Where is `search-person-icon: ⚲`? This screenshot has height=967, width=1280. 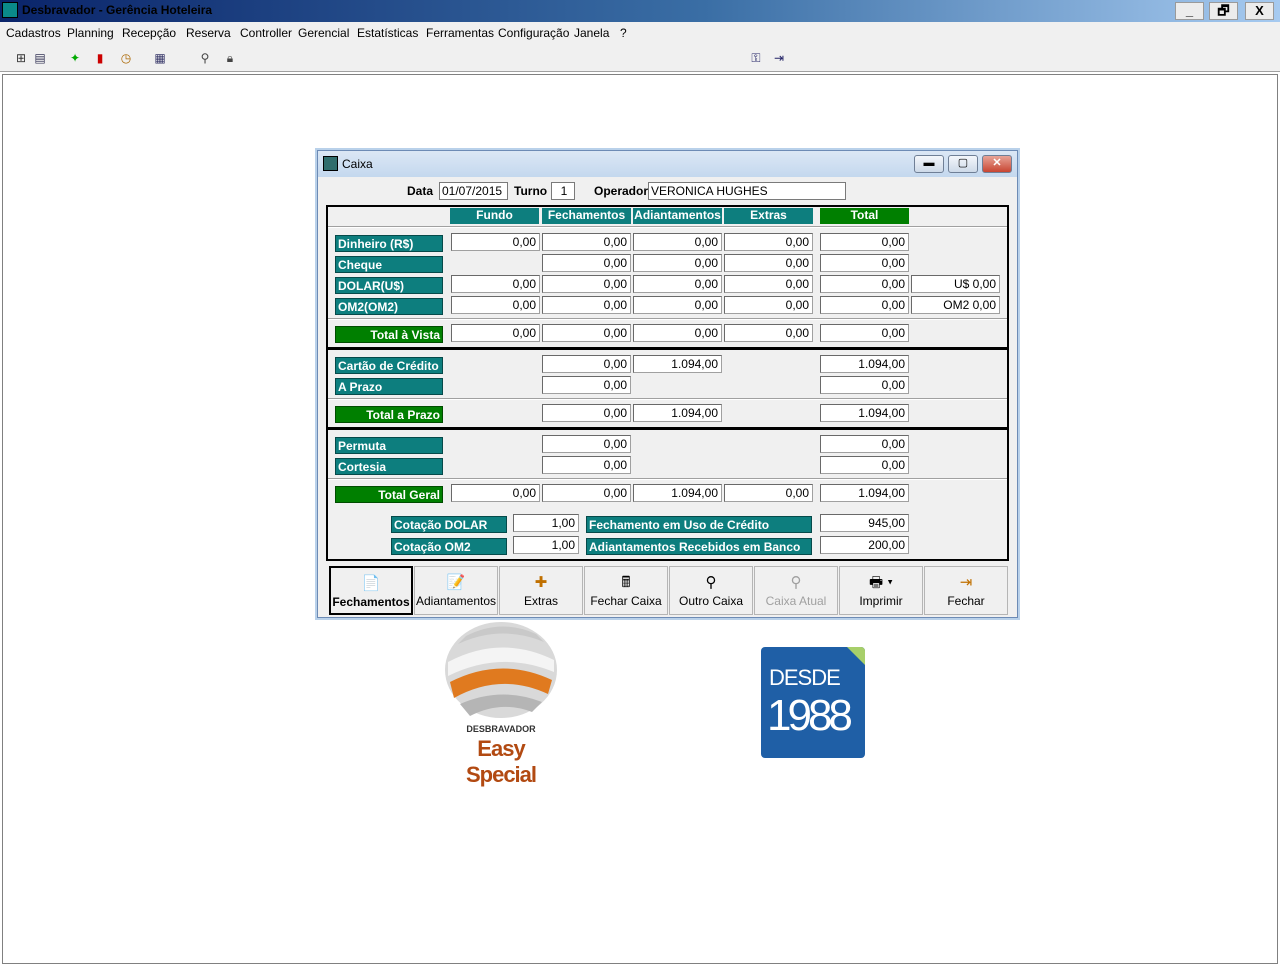 search-person-icon: ⚲ is located at coordinates (205, 58).